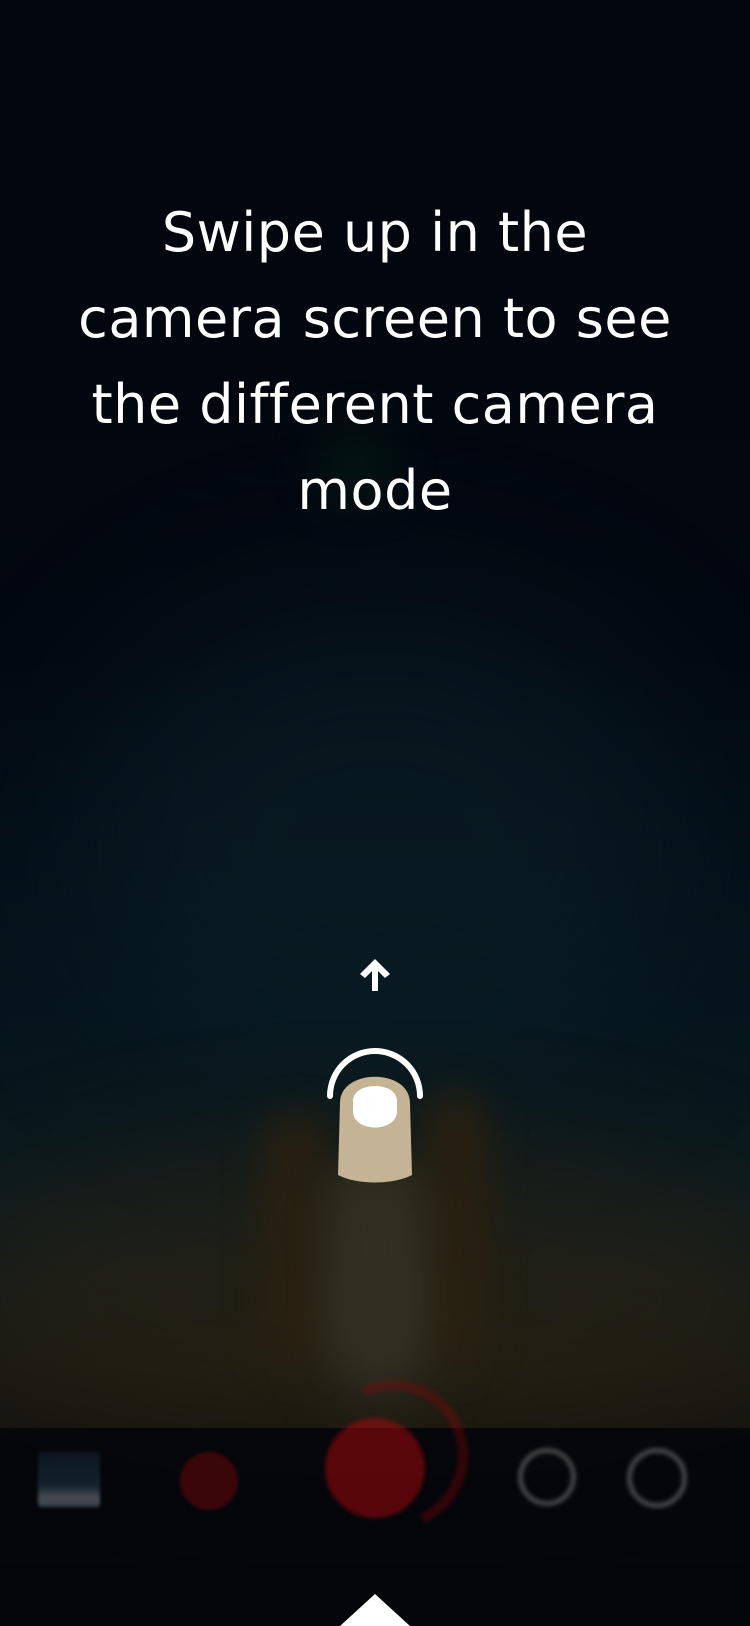 This screenshot has height=1626, width=750. What do you see at coordinates (209, 1481) in the screenshot?
I see `live-mode-button` at bounding box center [209, 1481].